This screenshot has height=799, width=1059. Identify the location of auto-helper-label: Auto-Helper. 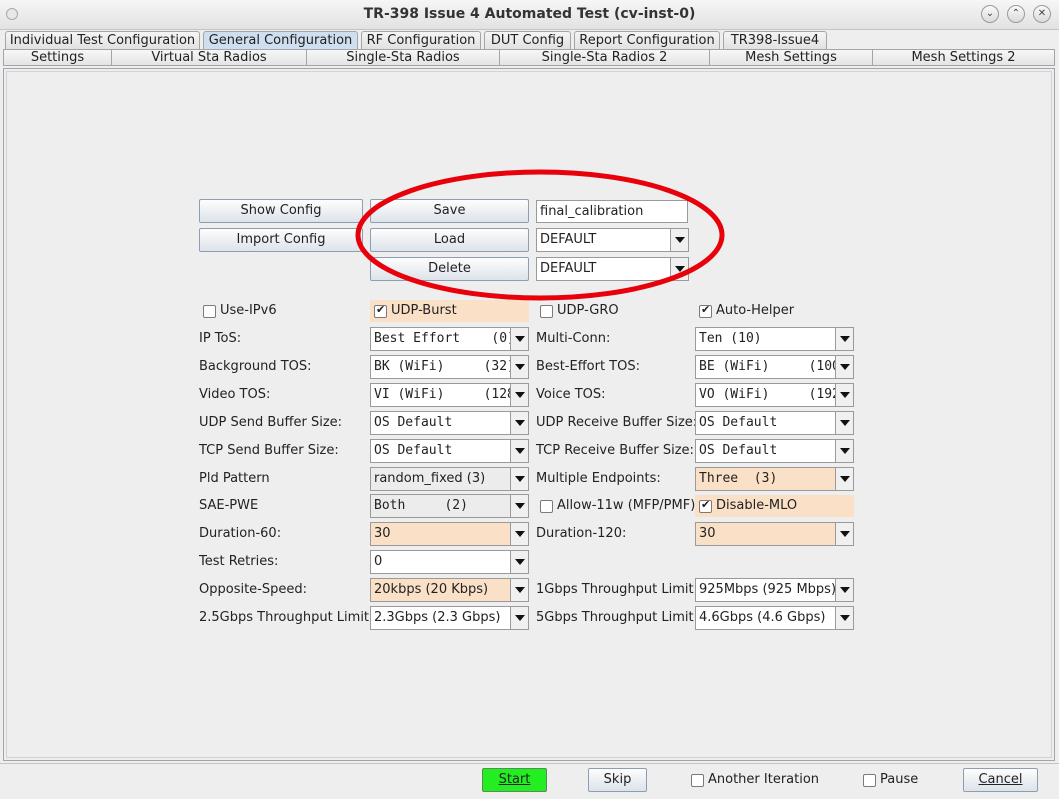
(755, 310).